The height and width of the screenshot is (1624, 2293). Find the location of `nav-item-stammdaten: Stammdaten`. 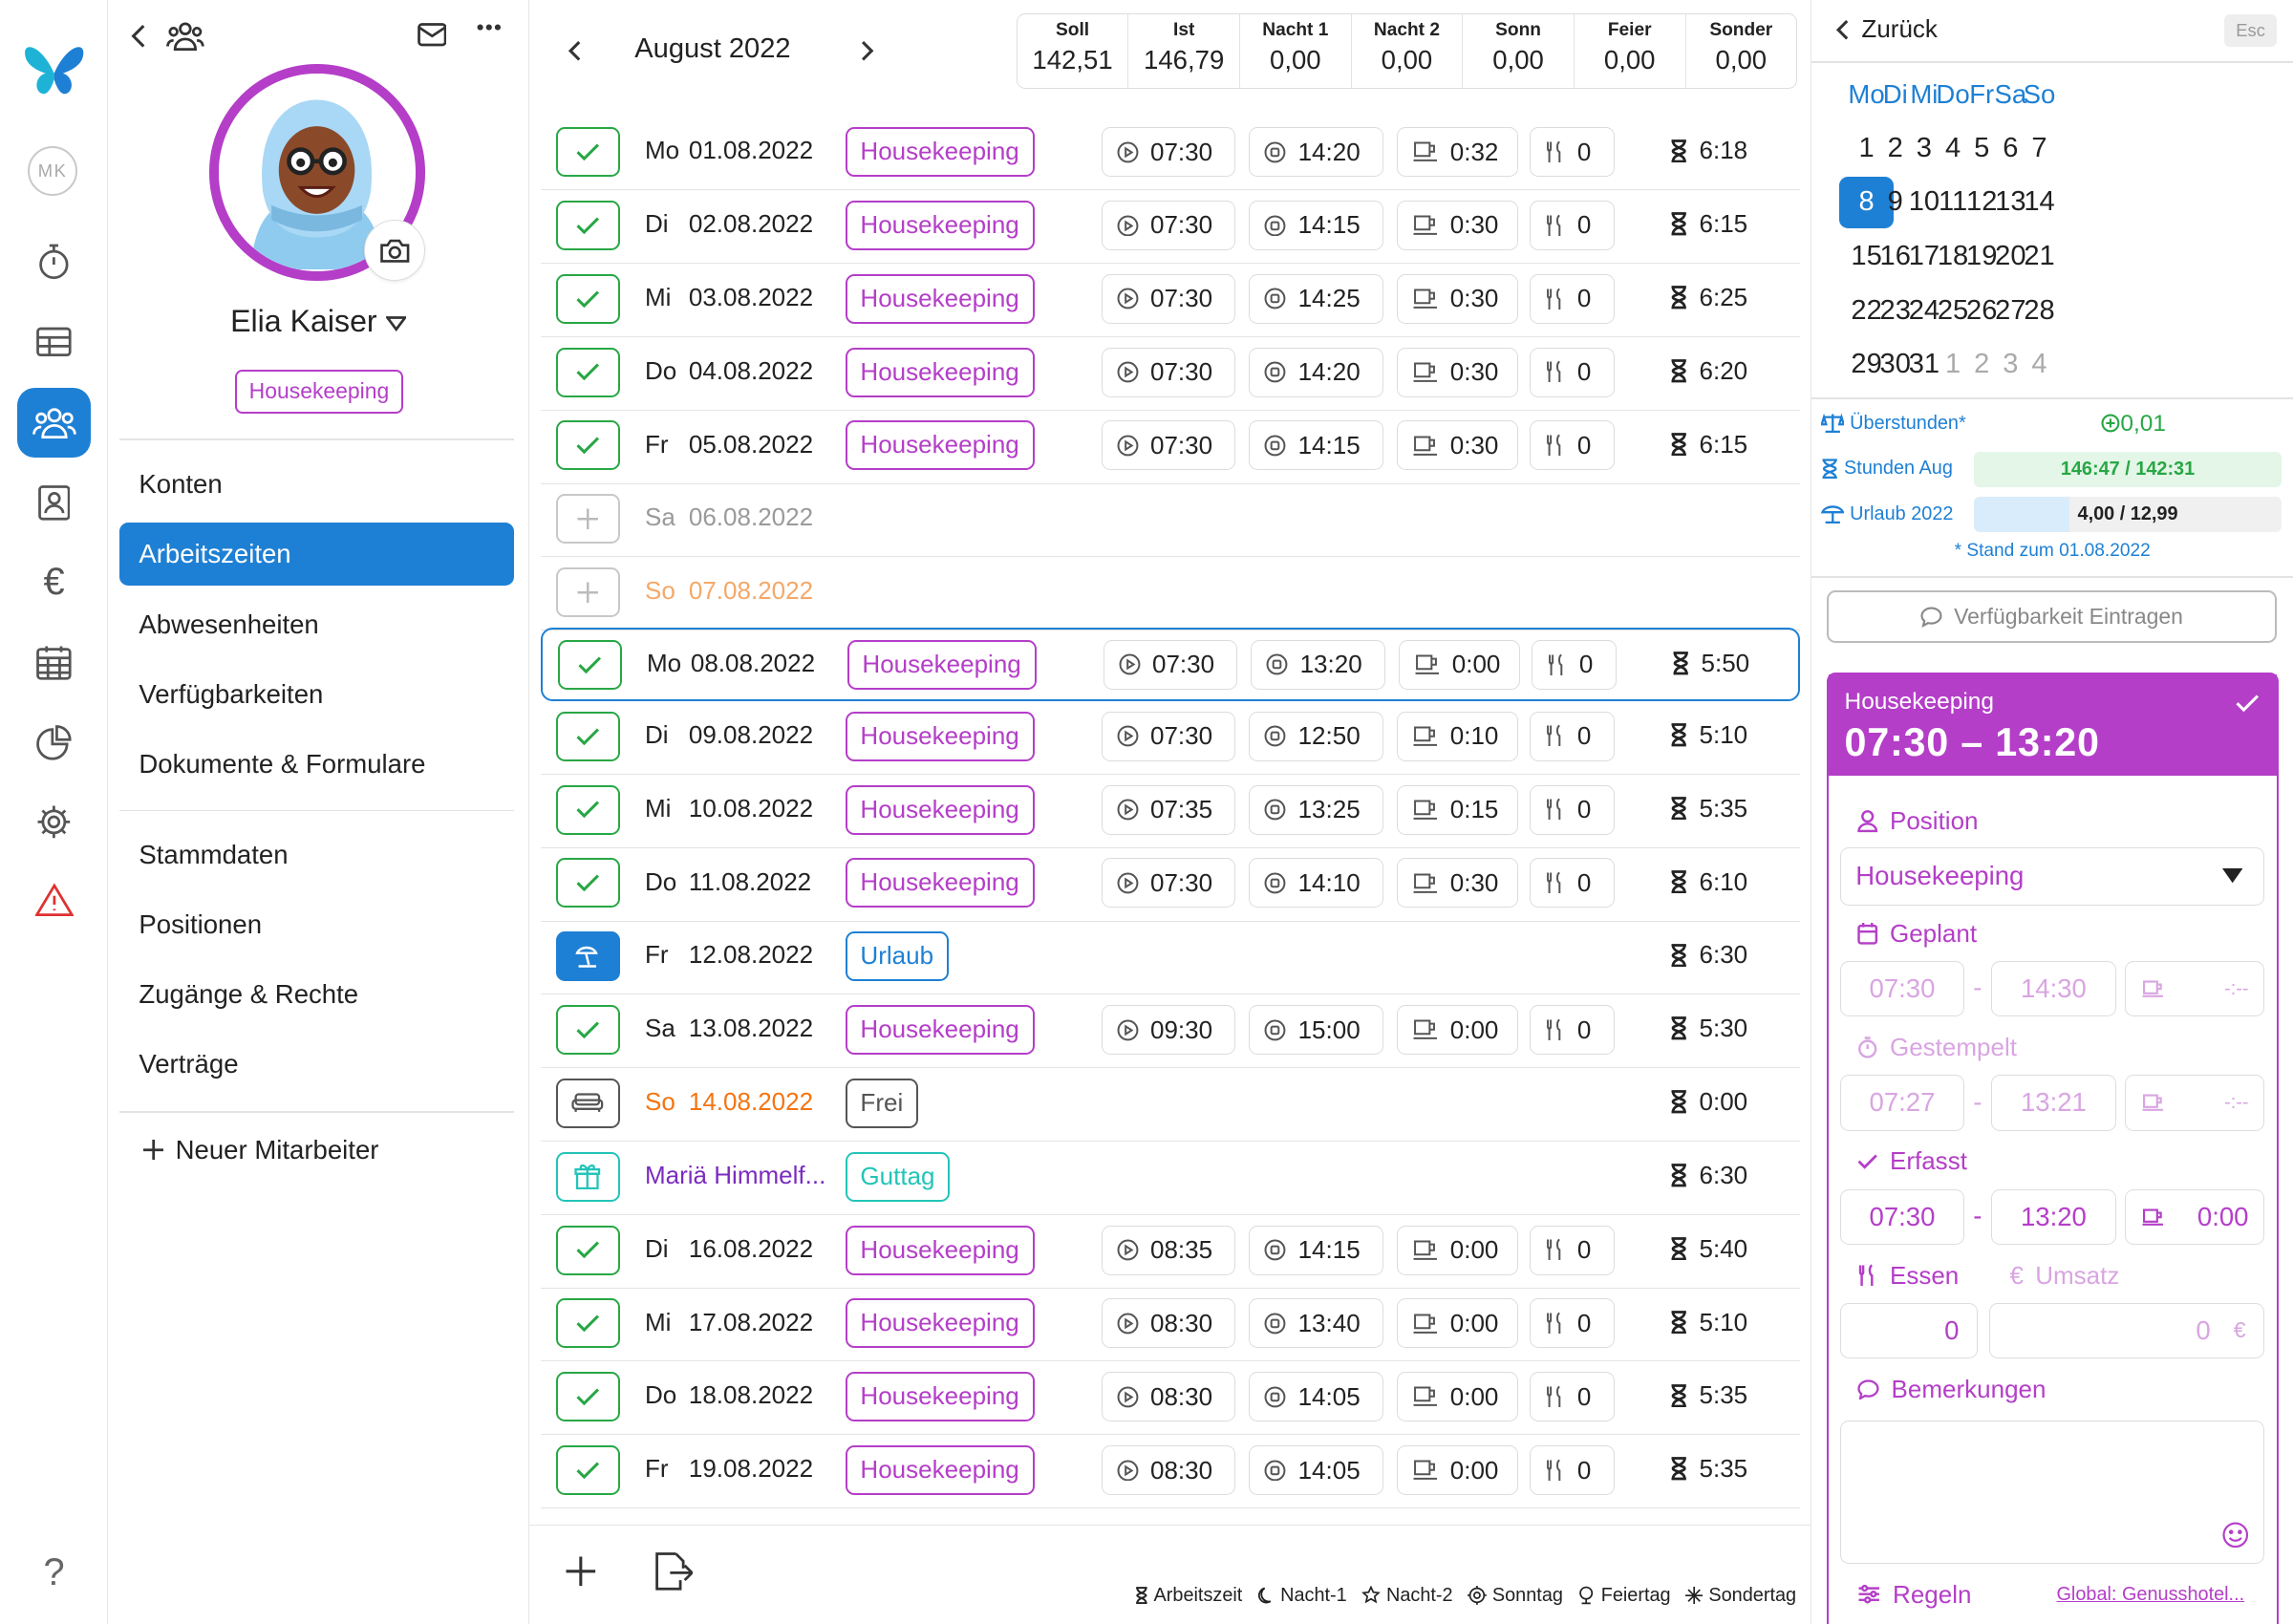

nav-item-stammdaten: Stammdaten is located at coordinates (316, 855).